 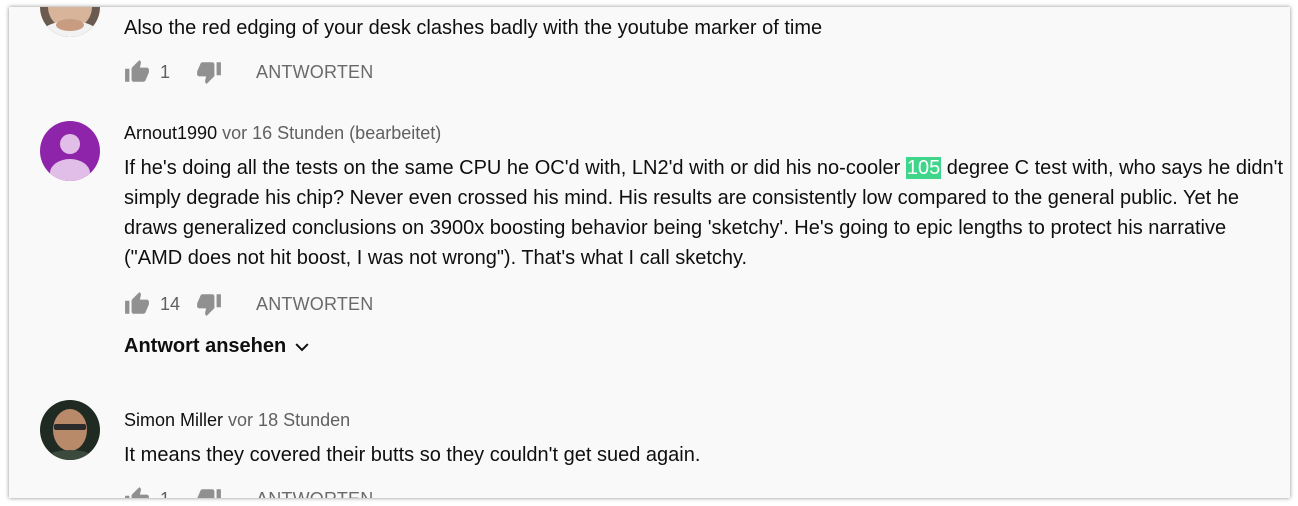 What do you see at coordinates (704, 420) in the screenshot?
I see `comment-header: Simon Miller vor 18 Stunden` at bounding box center [704, 420].